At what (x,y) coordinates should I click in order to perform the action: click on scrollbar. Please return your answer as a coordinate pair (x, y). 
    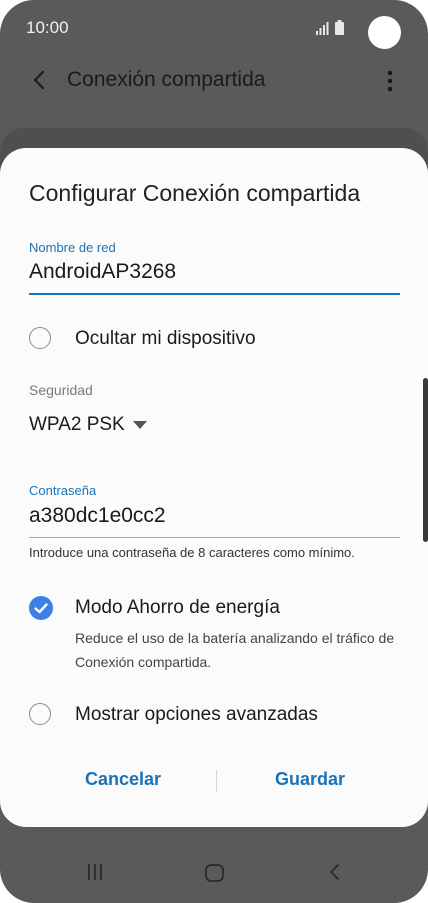
    Looking at the image, I should click on (425, 460).